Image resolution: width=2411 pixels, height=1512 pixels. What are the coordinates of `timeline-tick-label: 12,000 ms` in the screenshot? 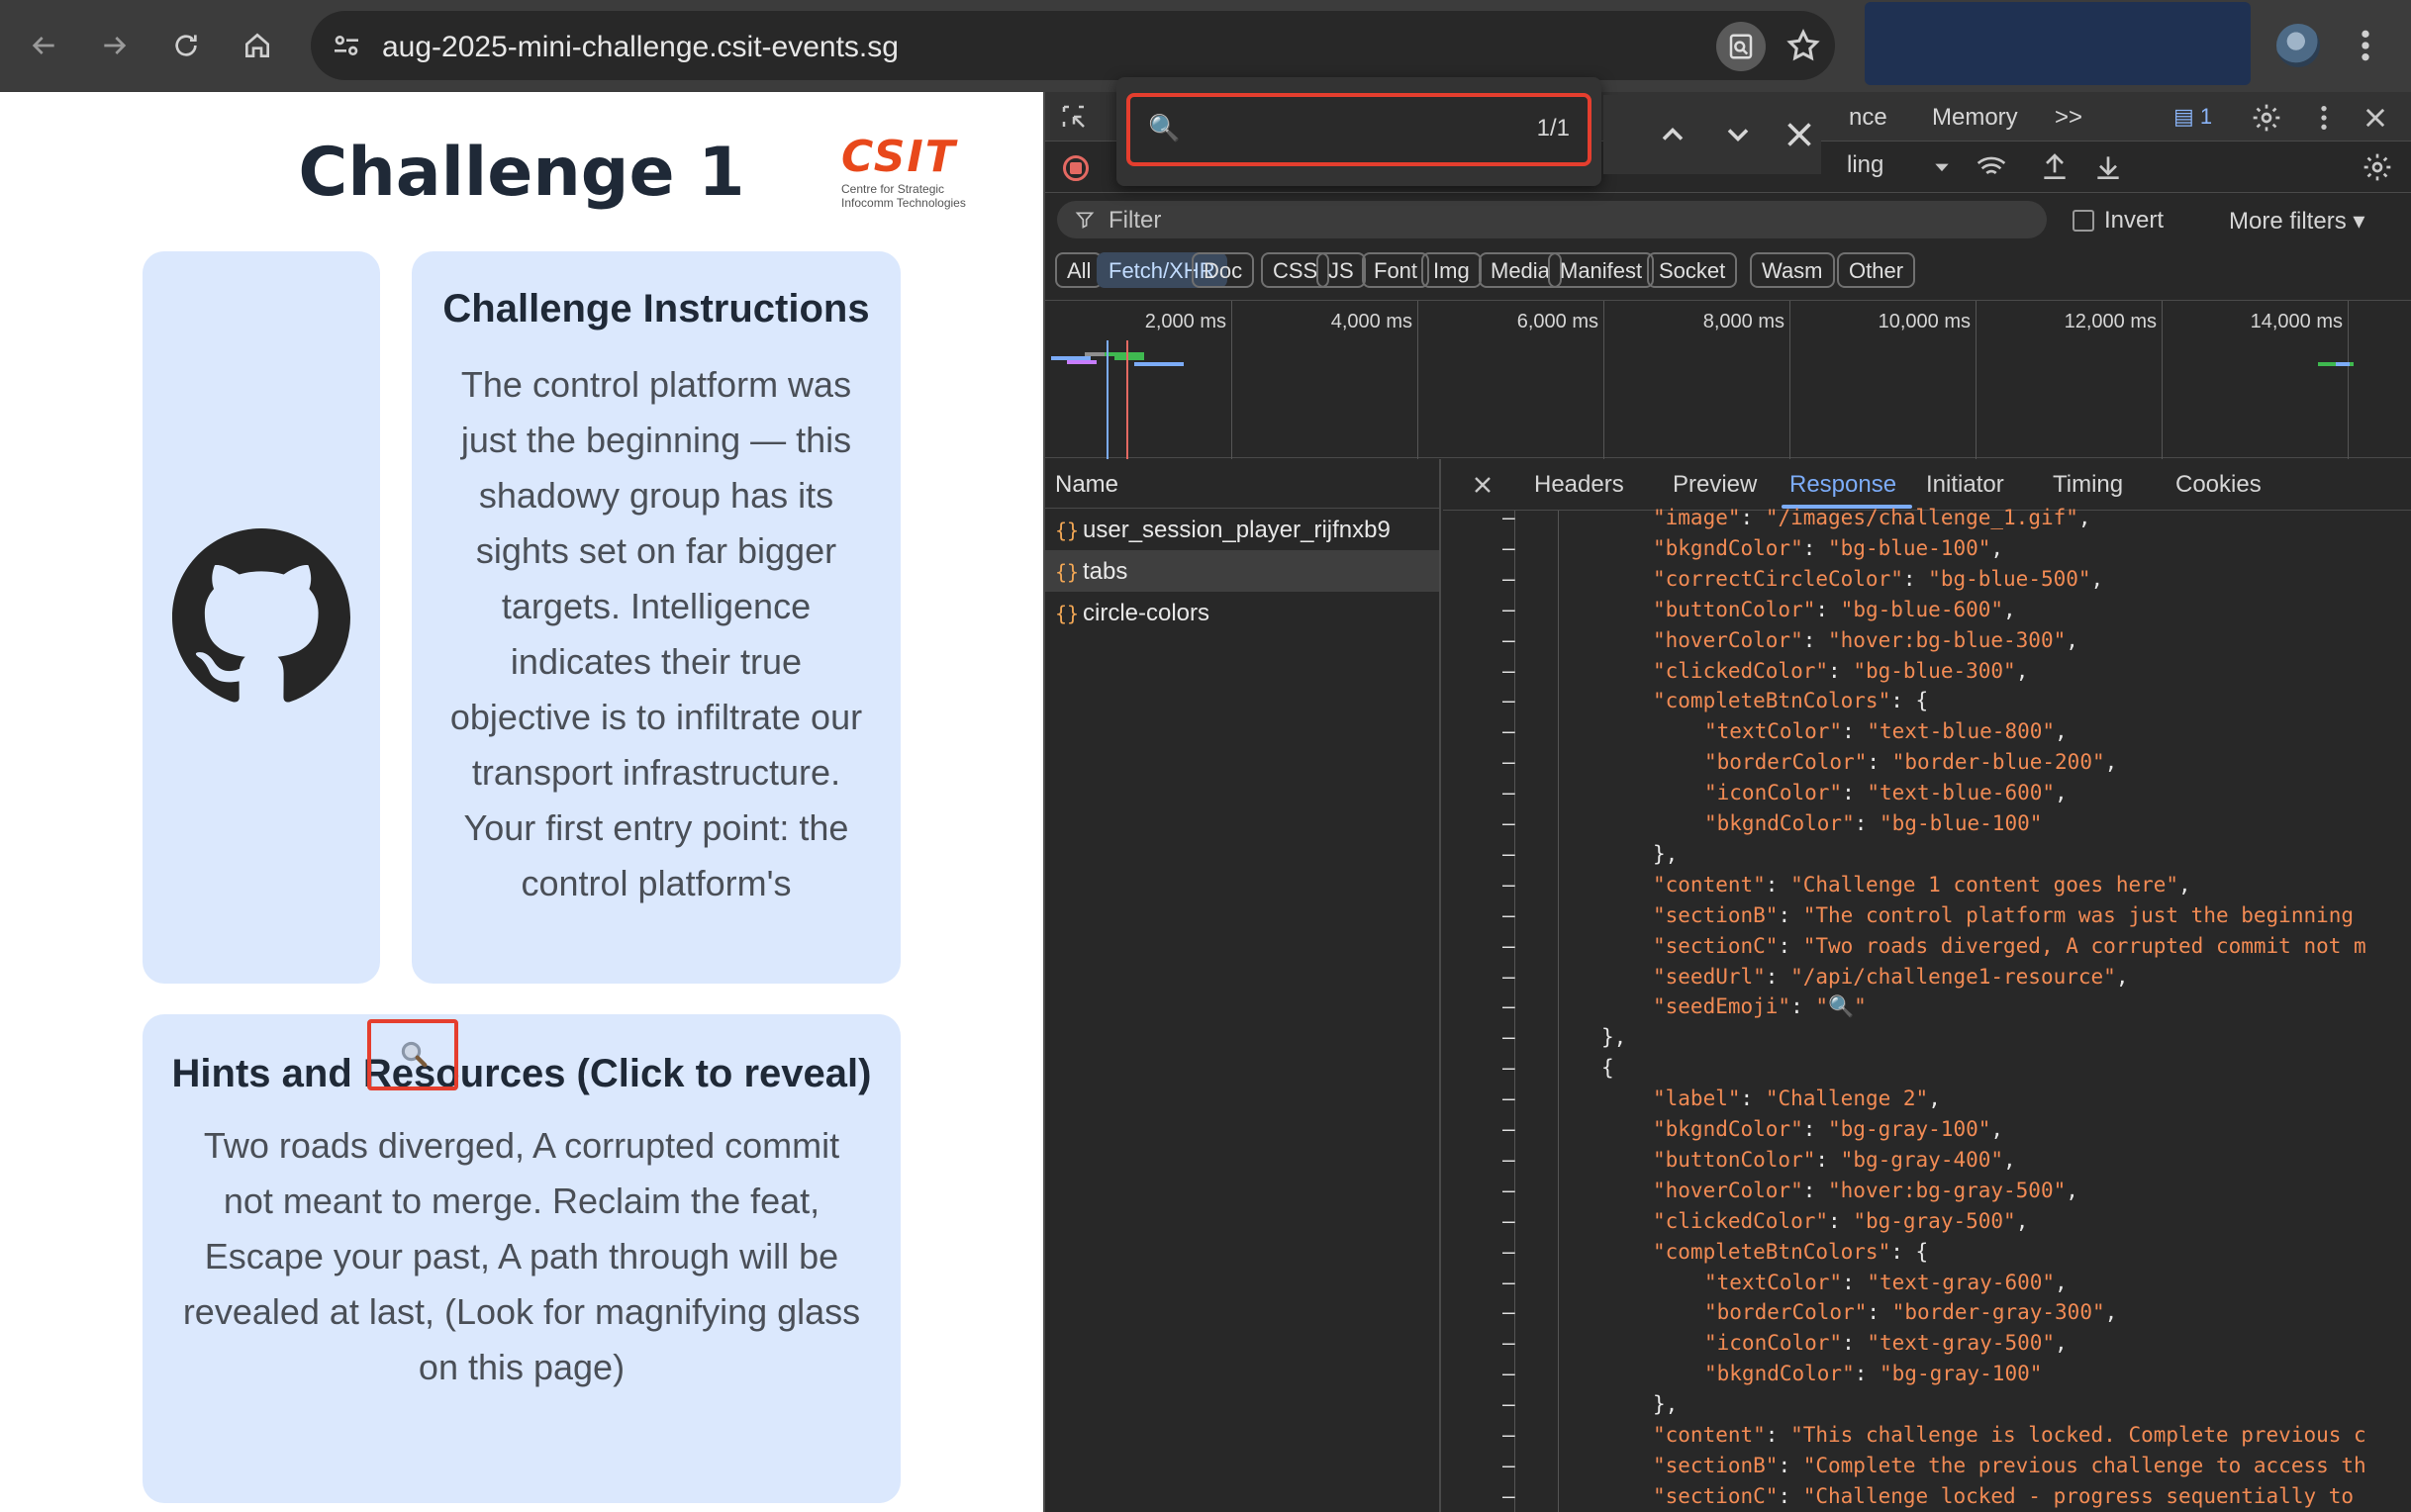 It's located at (2111, 322).